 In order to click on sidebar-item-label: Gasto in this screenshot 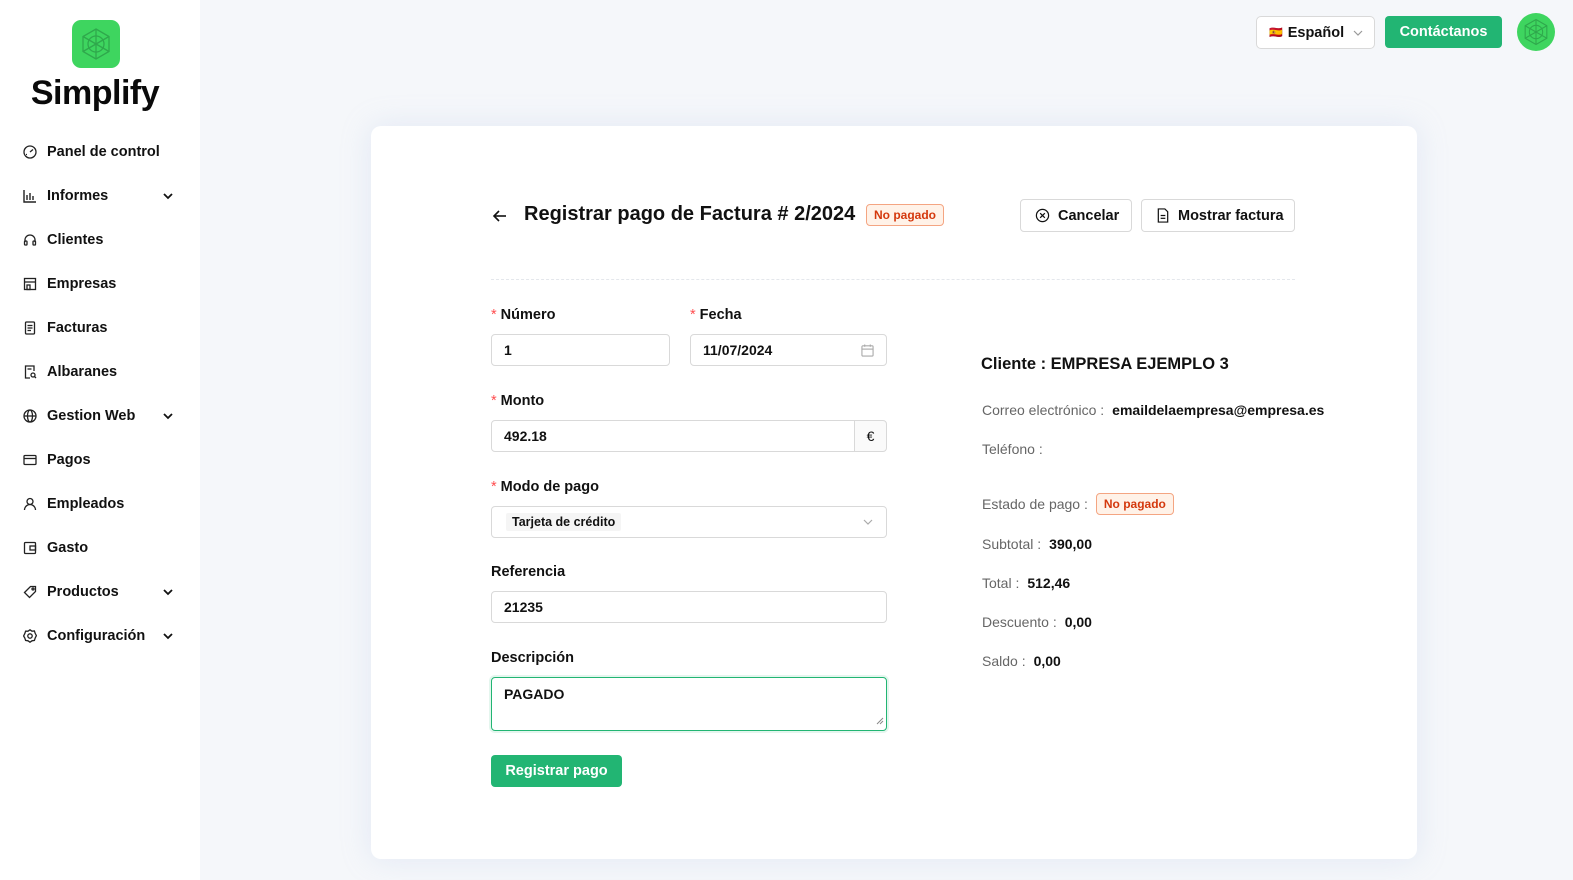, I will do `click(68, 548)`.